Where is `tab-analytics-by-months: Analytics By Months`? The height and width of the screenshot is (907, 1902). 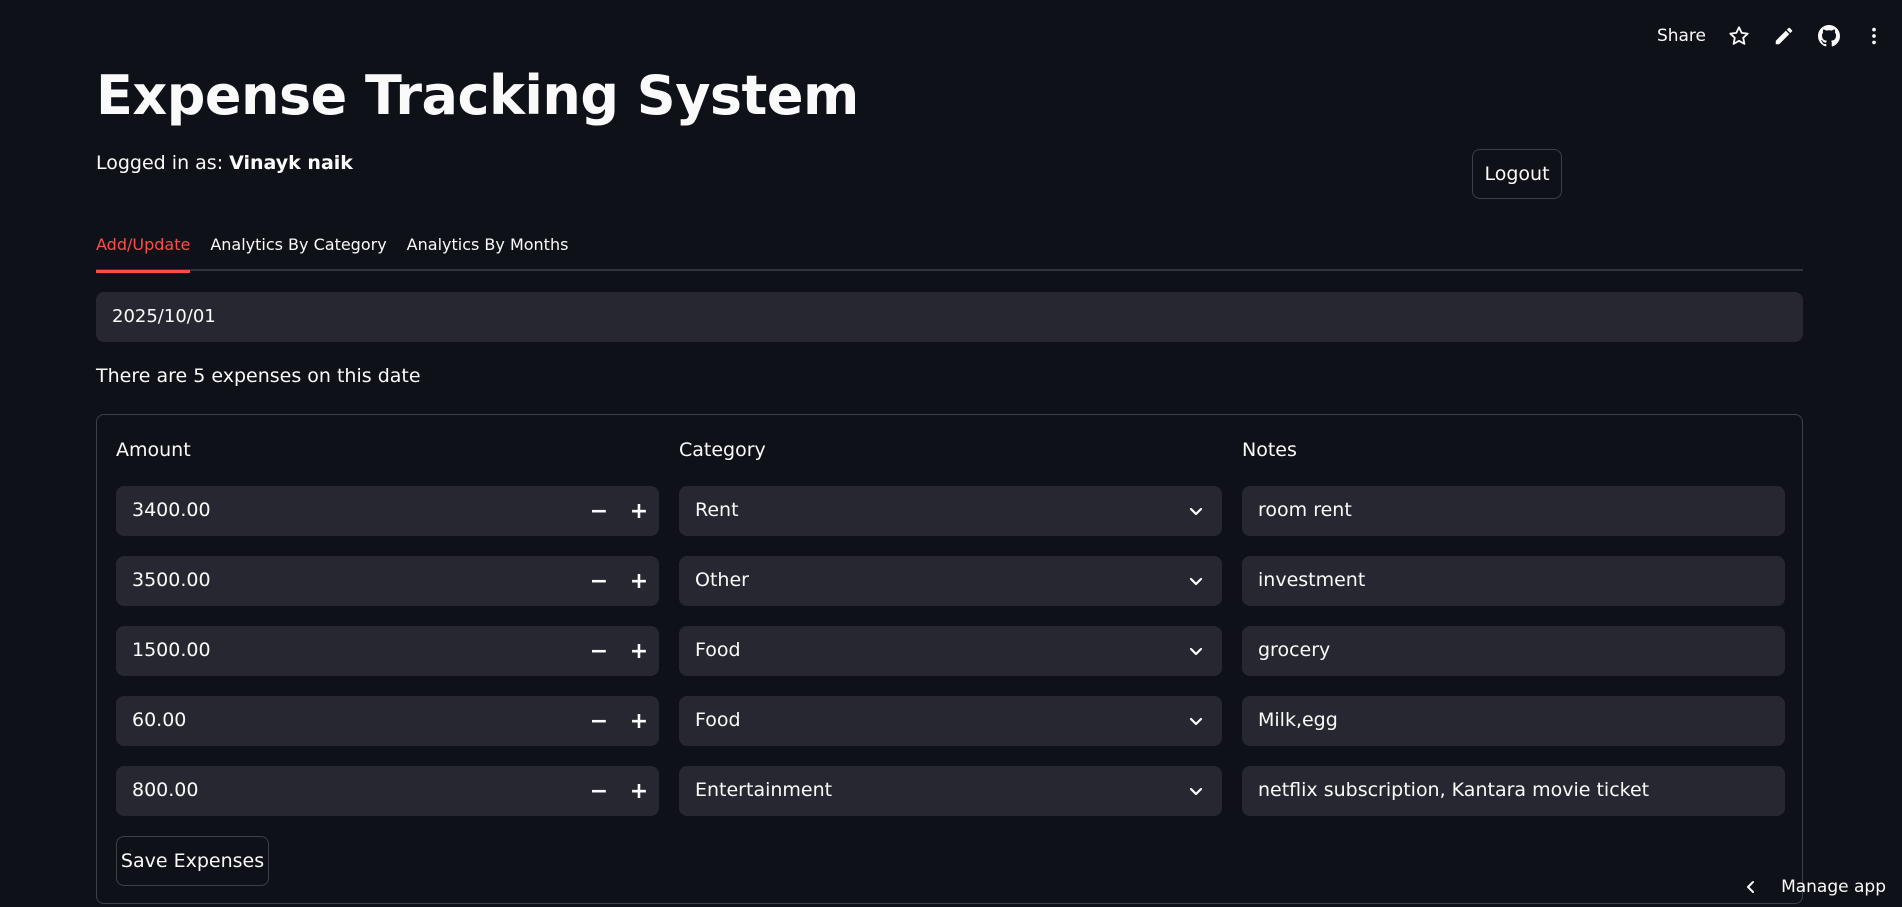 tab-analytics-by-months: Analytics By Months is located at coordinates (488, 249).